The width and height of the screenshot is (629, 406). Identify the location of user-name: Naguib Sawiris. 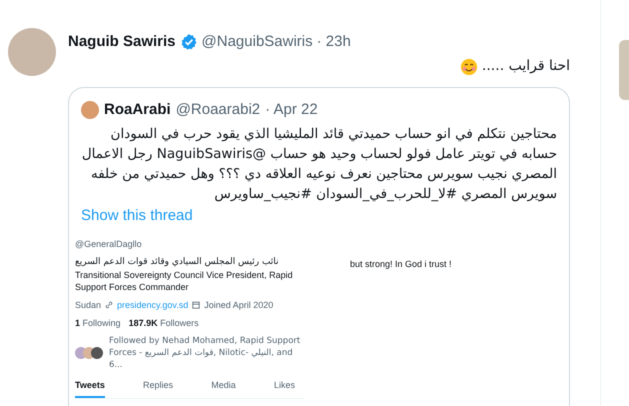
(122, 42).